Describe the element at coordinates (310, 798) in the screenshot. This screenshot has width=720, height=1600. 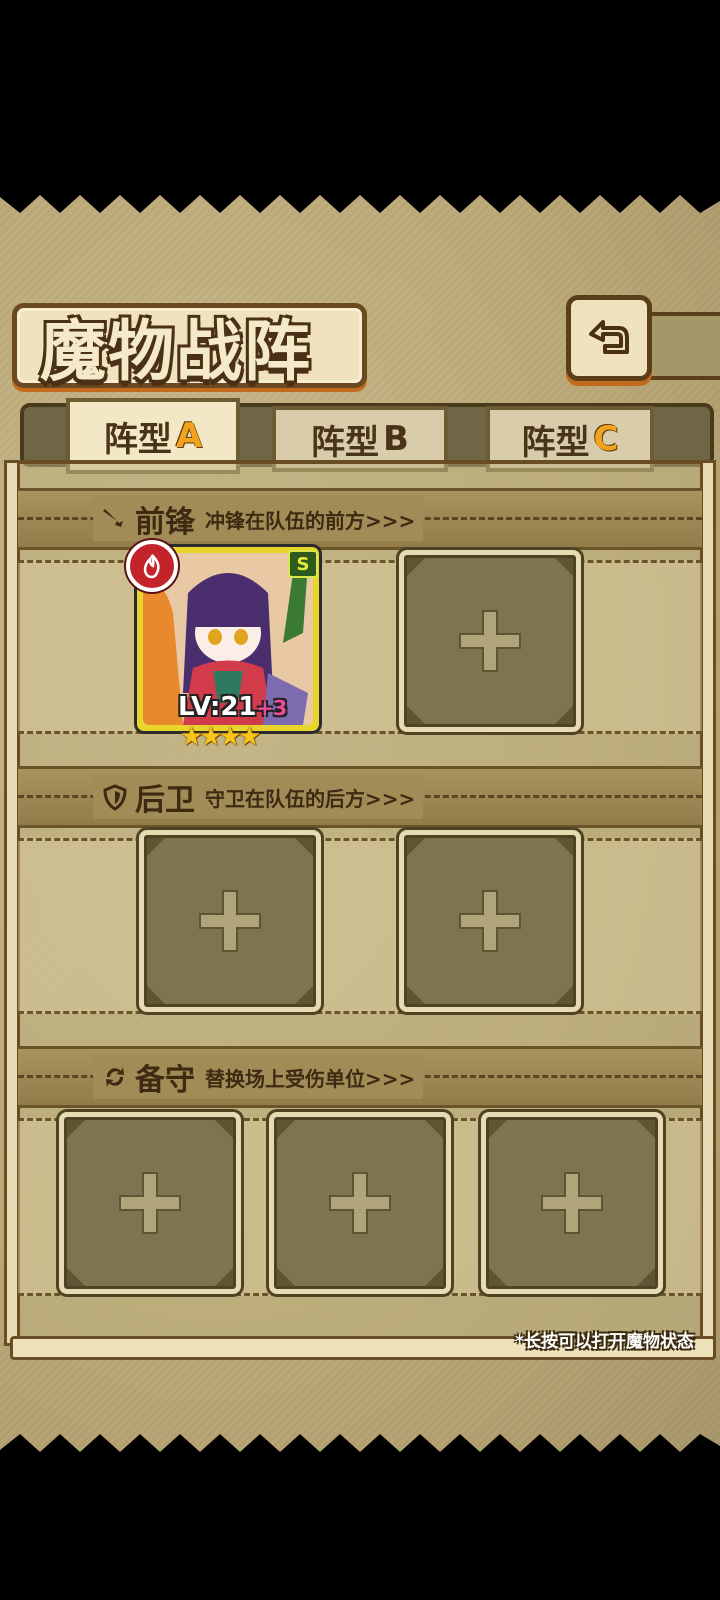
I see `section-desc: 守卫在队伍的后方>>>` at that location.